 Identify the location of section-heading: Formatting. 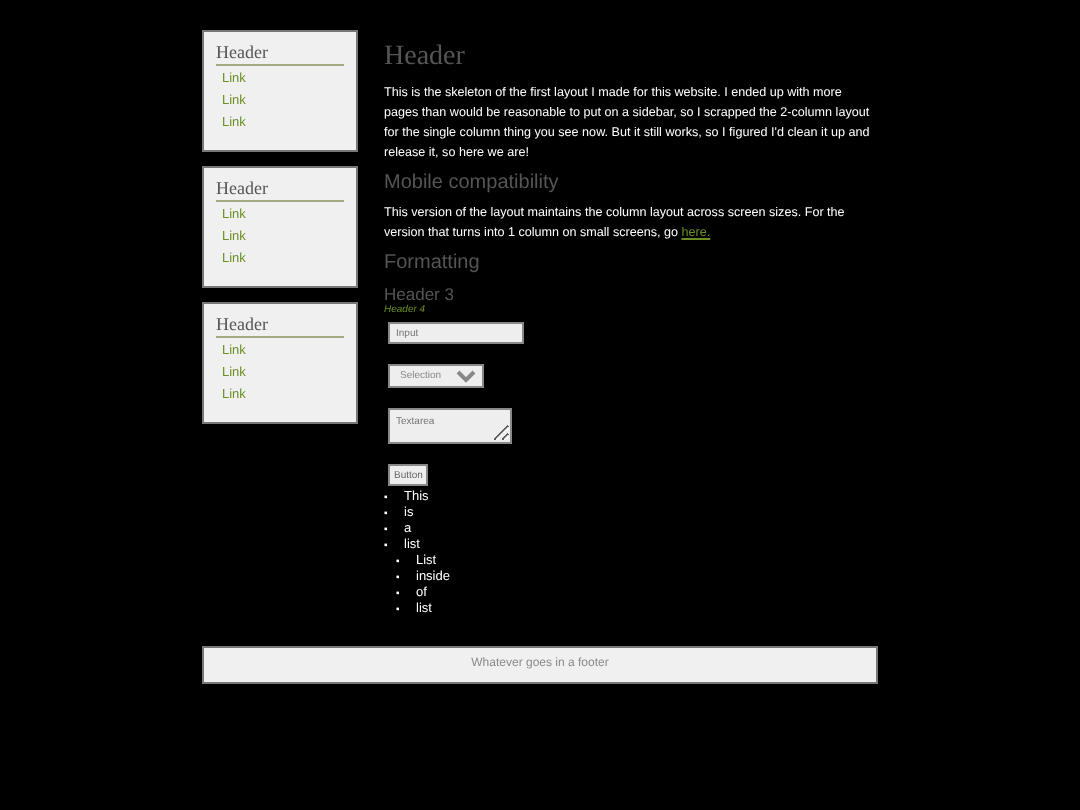
(433, 264).